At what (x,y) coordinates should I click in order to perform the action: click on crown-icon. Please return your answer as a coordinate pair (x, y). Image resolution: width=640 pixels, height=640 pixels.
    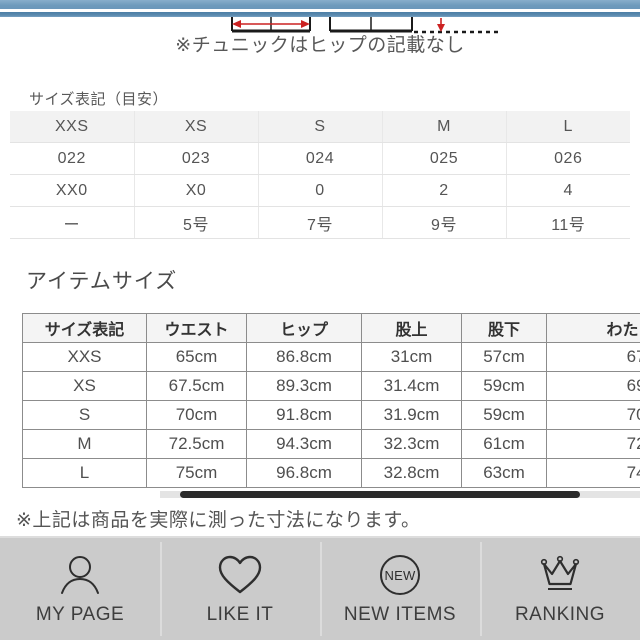
    Looking at the image, I should click on (560, 575).